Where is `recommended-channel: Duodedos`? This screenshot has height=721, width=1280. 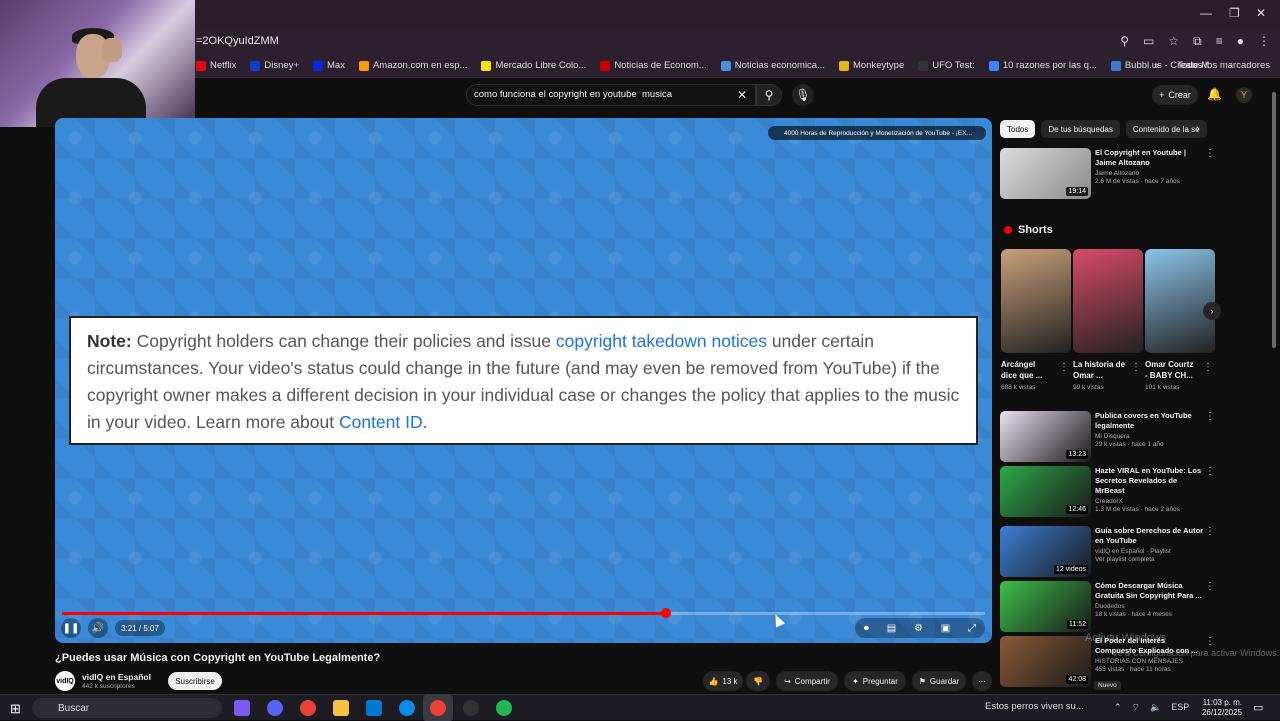
recommended-channel: Duodedos is located at coordinates (1151, 606).